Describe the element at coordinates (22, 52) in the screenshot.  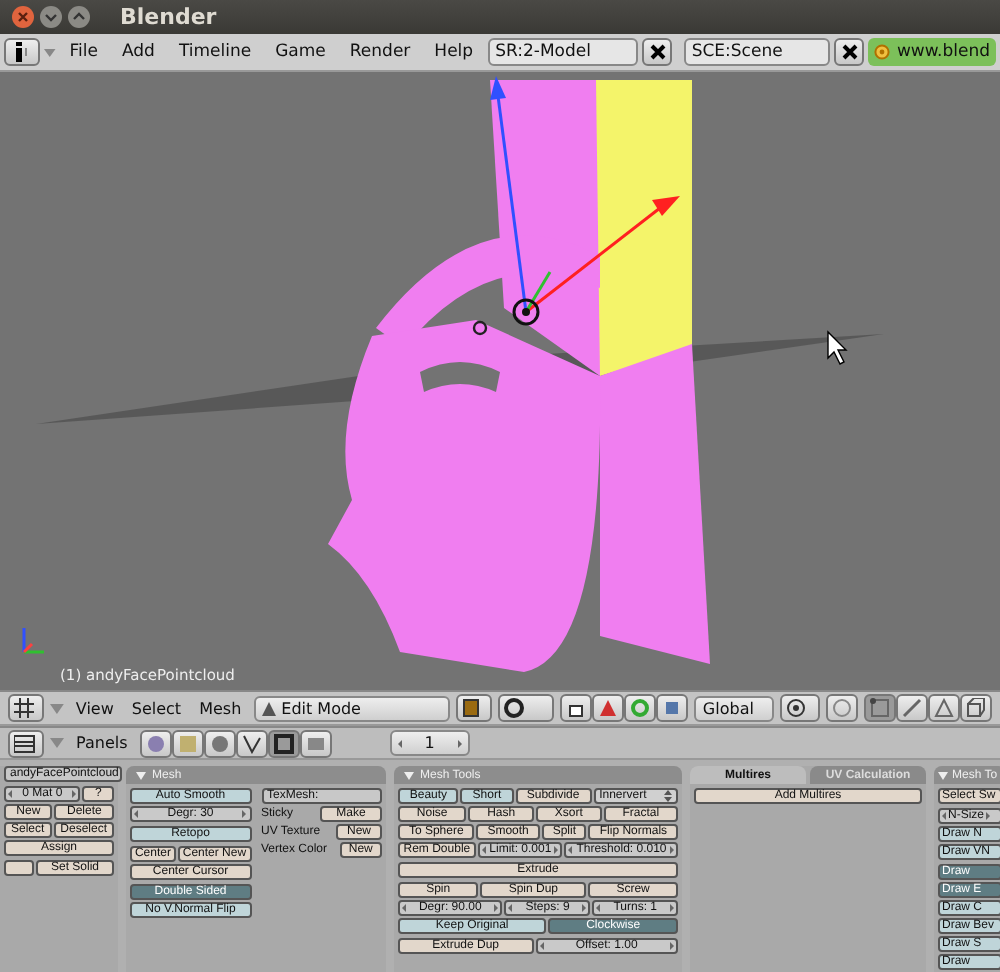
I see `info-icon` at that location.